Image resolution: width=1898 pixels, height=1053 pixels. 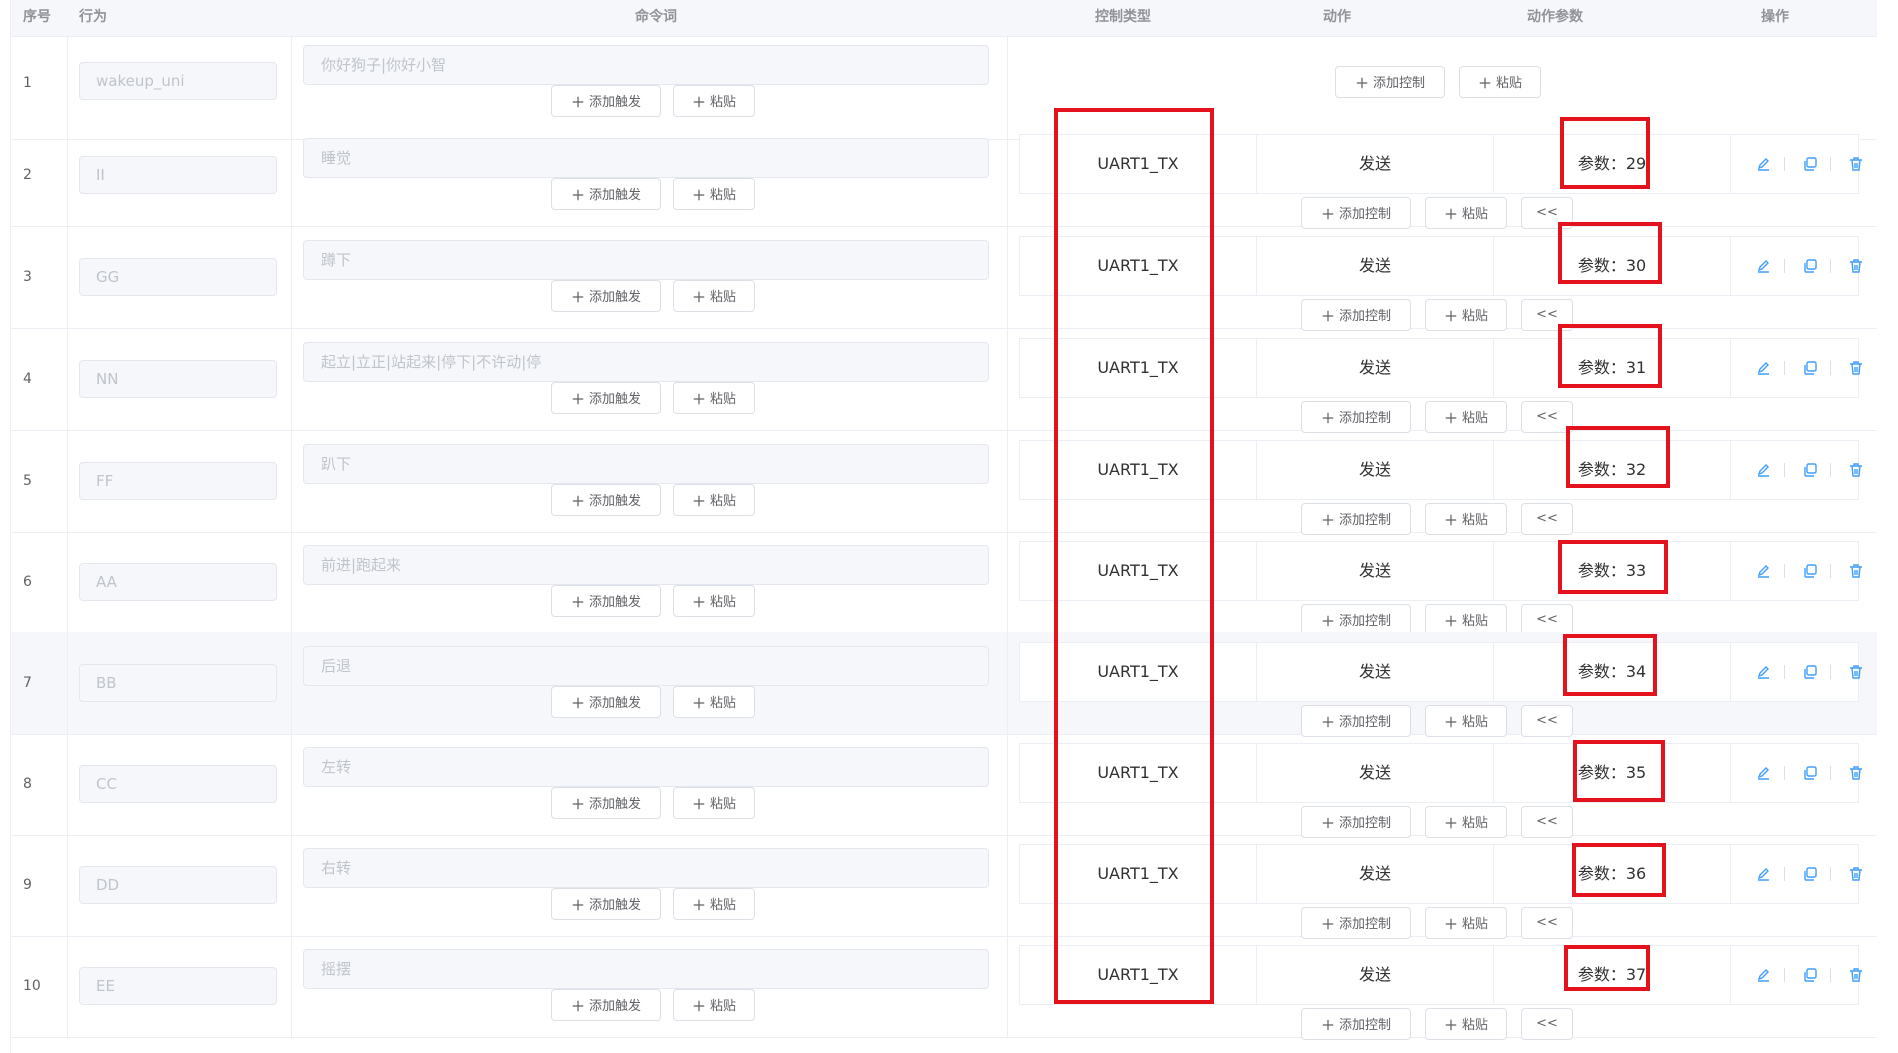 What do you see at coordinates (178, 277) in the screenshot?
I see `behavior-input: GG` at bounding box center [178, 277].